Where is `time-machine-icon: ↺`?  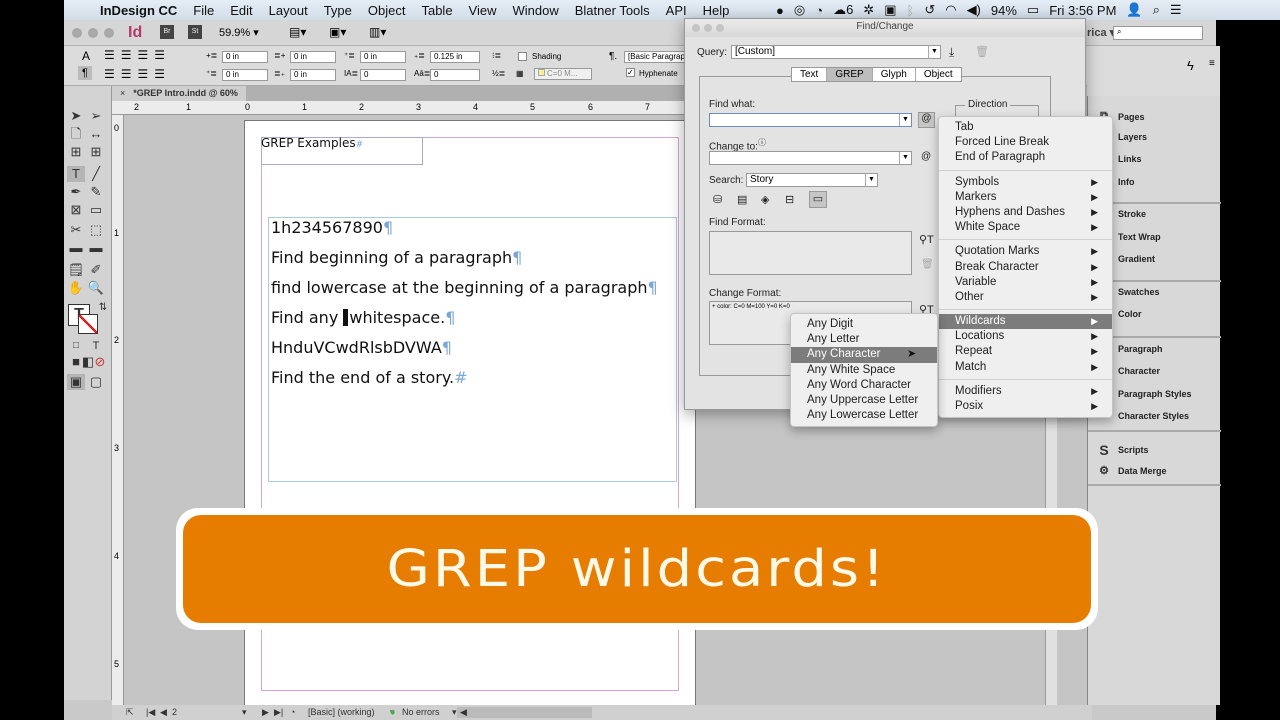 time-machine-icon: ↺ is located at coordinates (929, 10).